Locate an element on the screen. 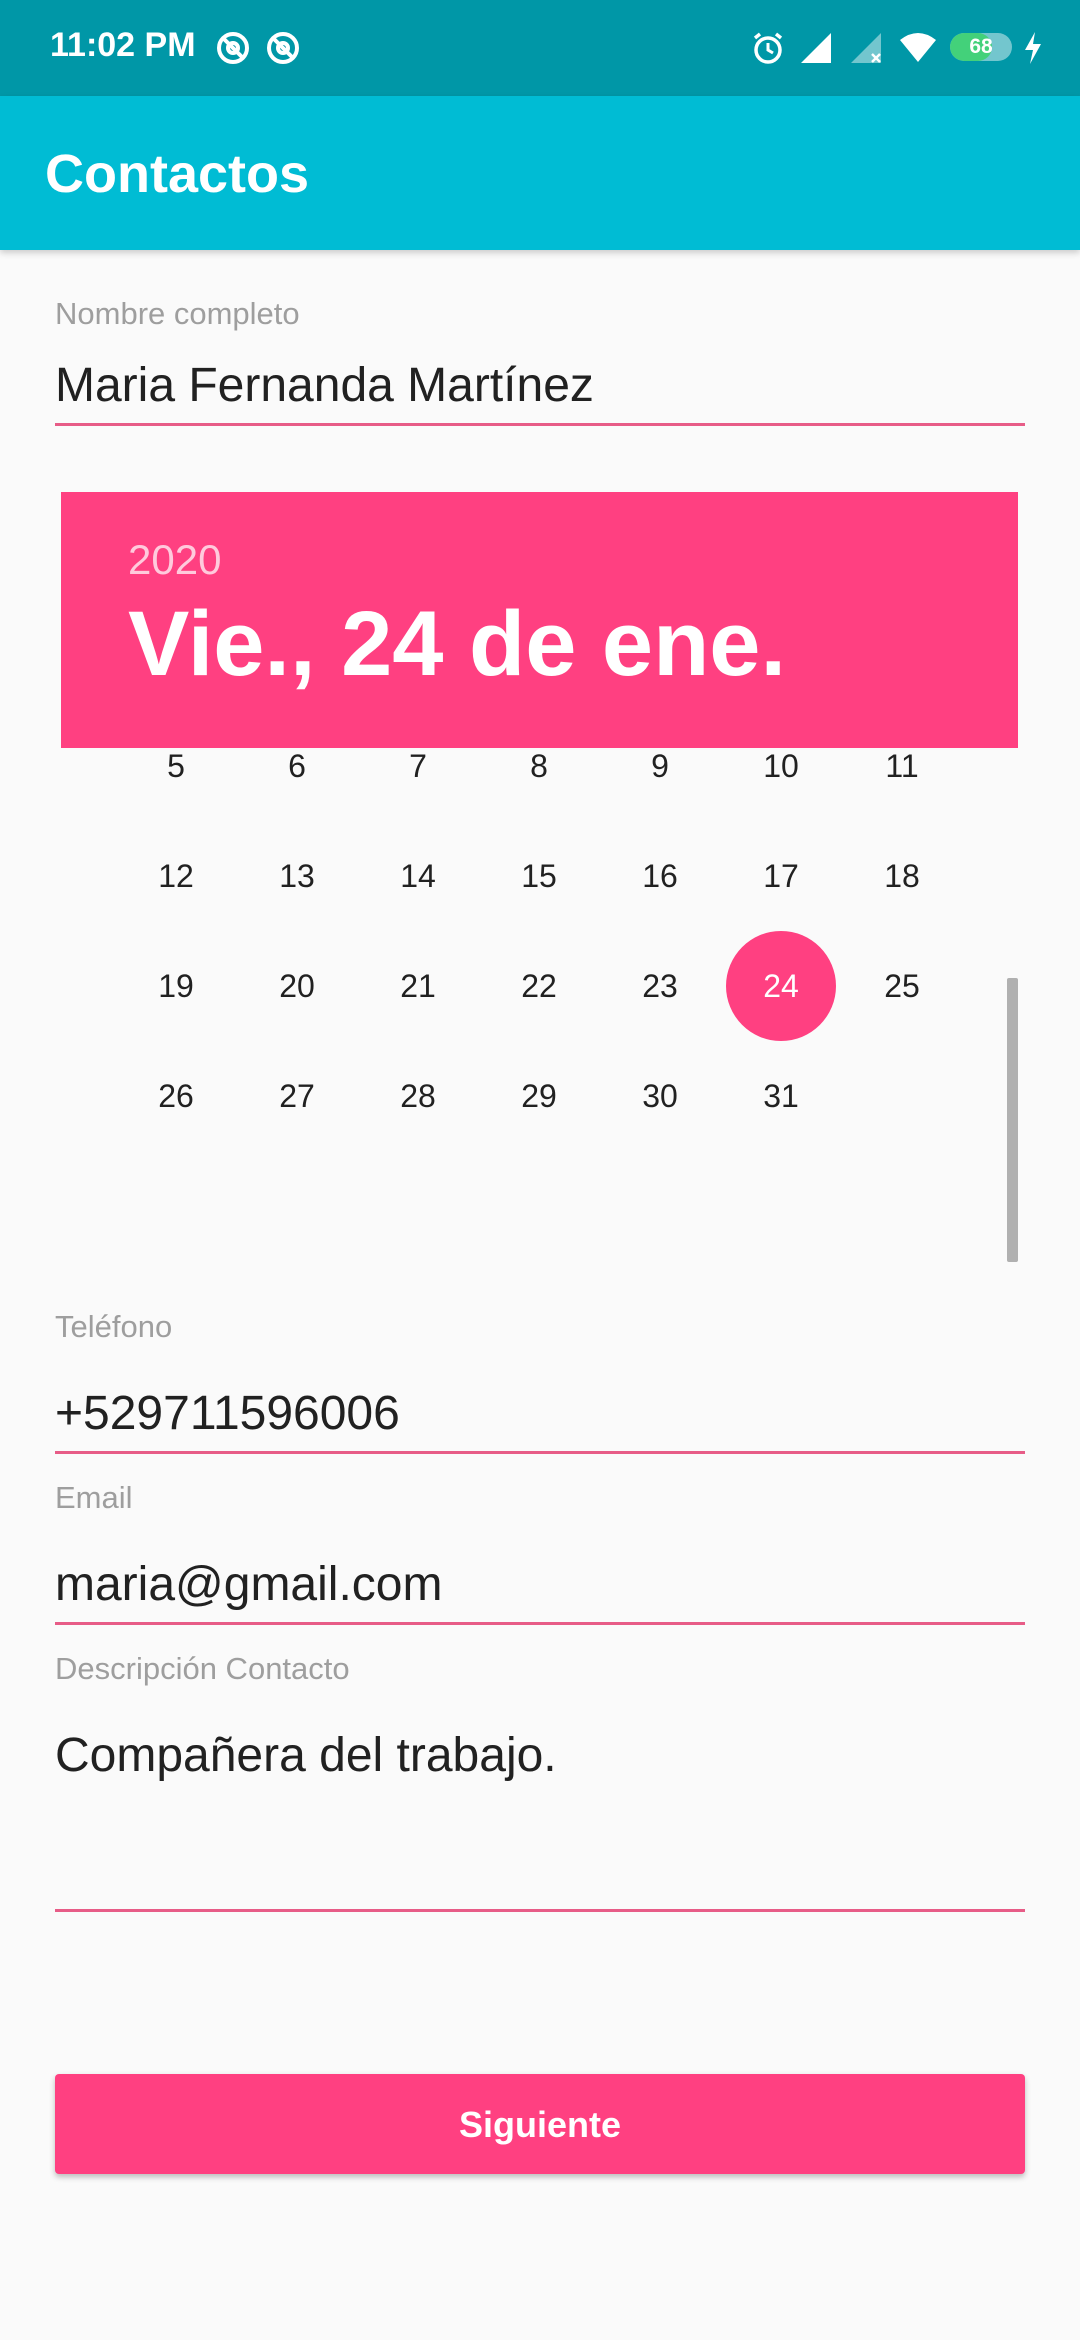 The width and height of the screenshot is (1080, 2340). app-bar: Contactos is located at coordinates (540, 173).